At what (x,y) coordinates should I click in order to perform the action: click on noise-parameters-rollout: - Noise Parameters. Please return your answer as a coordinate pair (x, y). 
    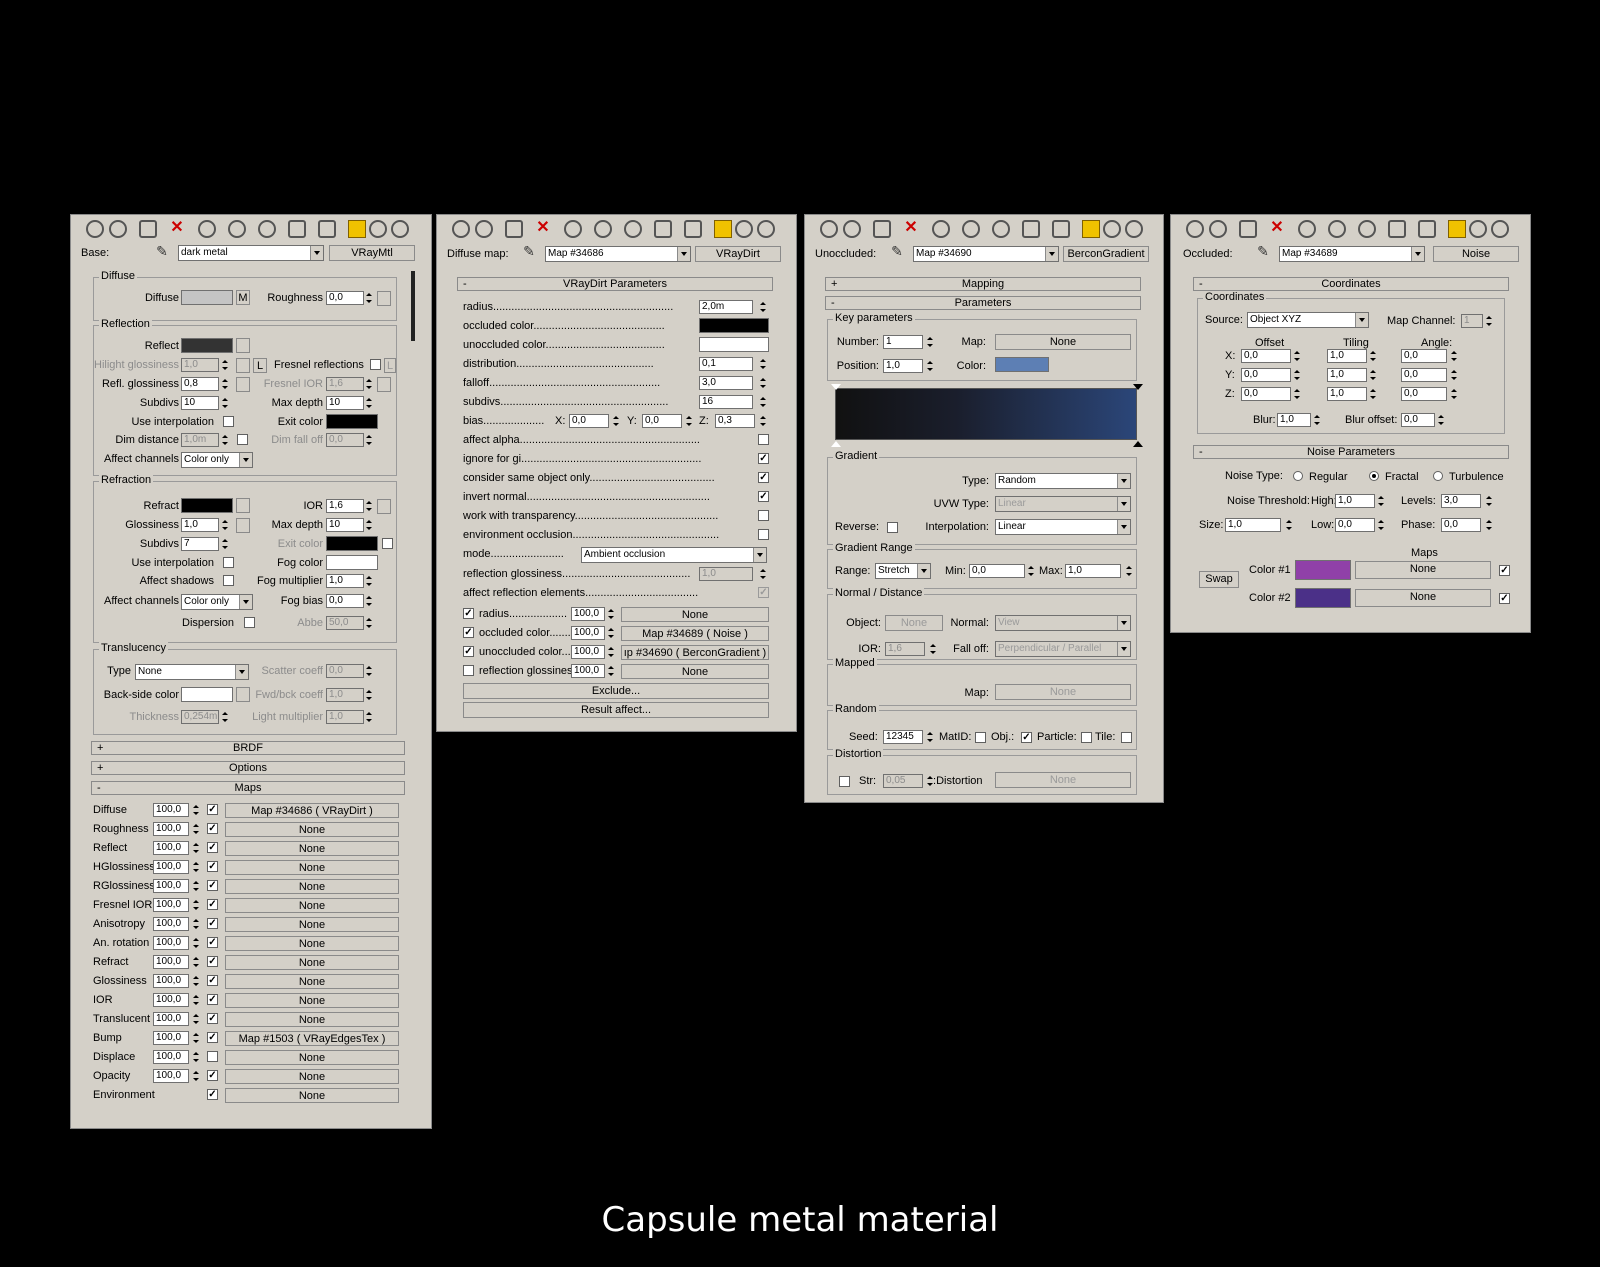
    Looking at the image, I should click on (1351, 452).